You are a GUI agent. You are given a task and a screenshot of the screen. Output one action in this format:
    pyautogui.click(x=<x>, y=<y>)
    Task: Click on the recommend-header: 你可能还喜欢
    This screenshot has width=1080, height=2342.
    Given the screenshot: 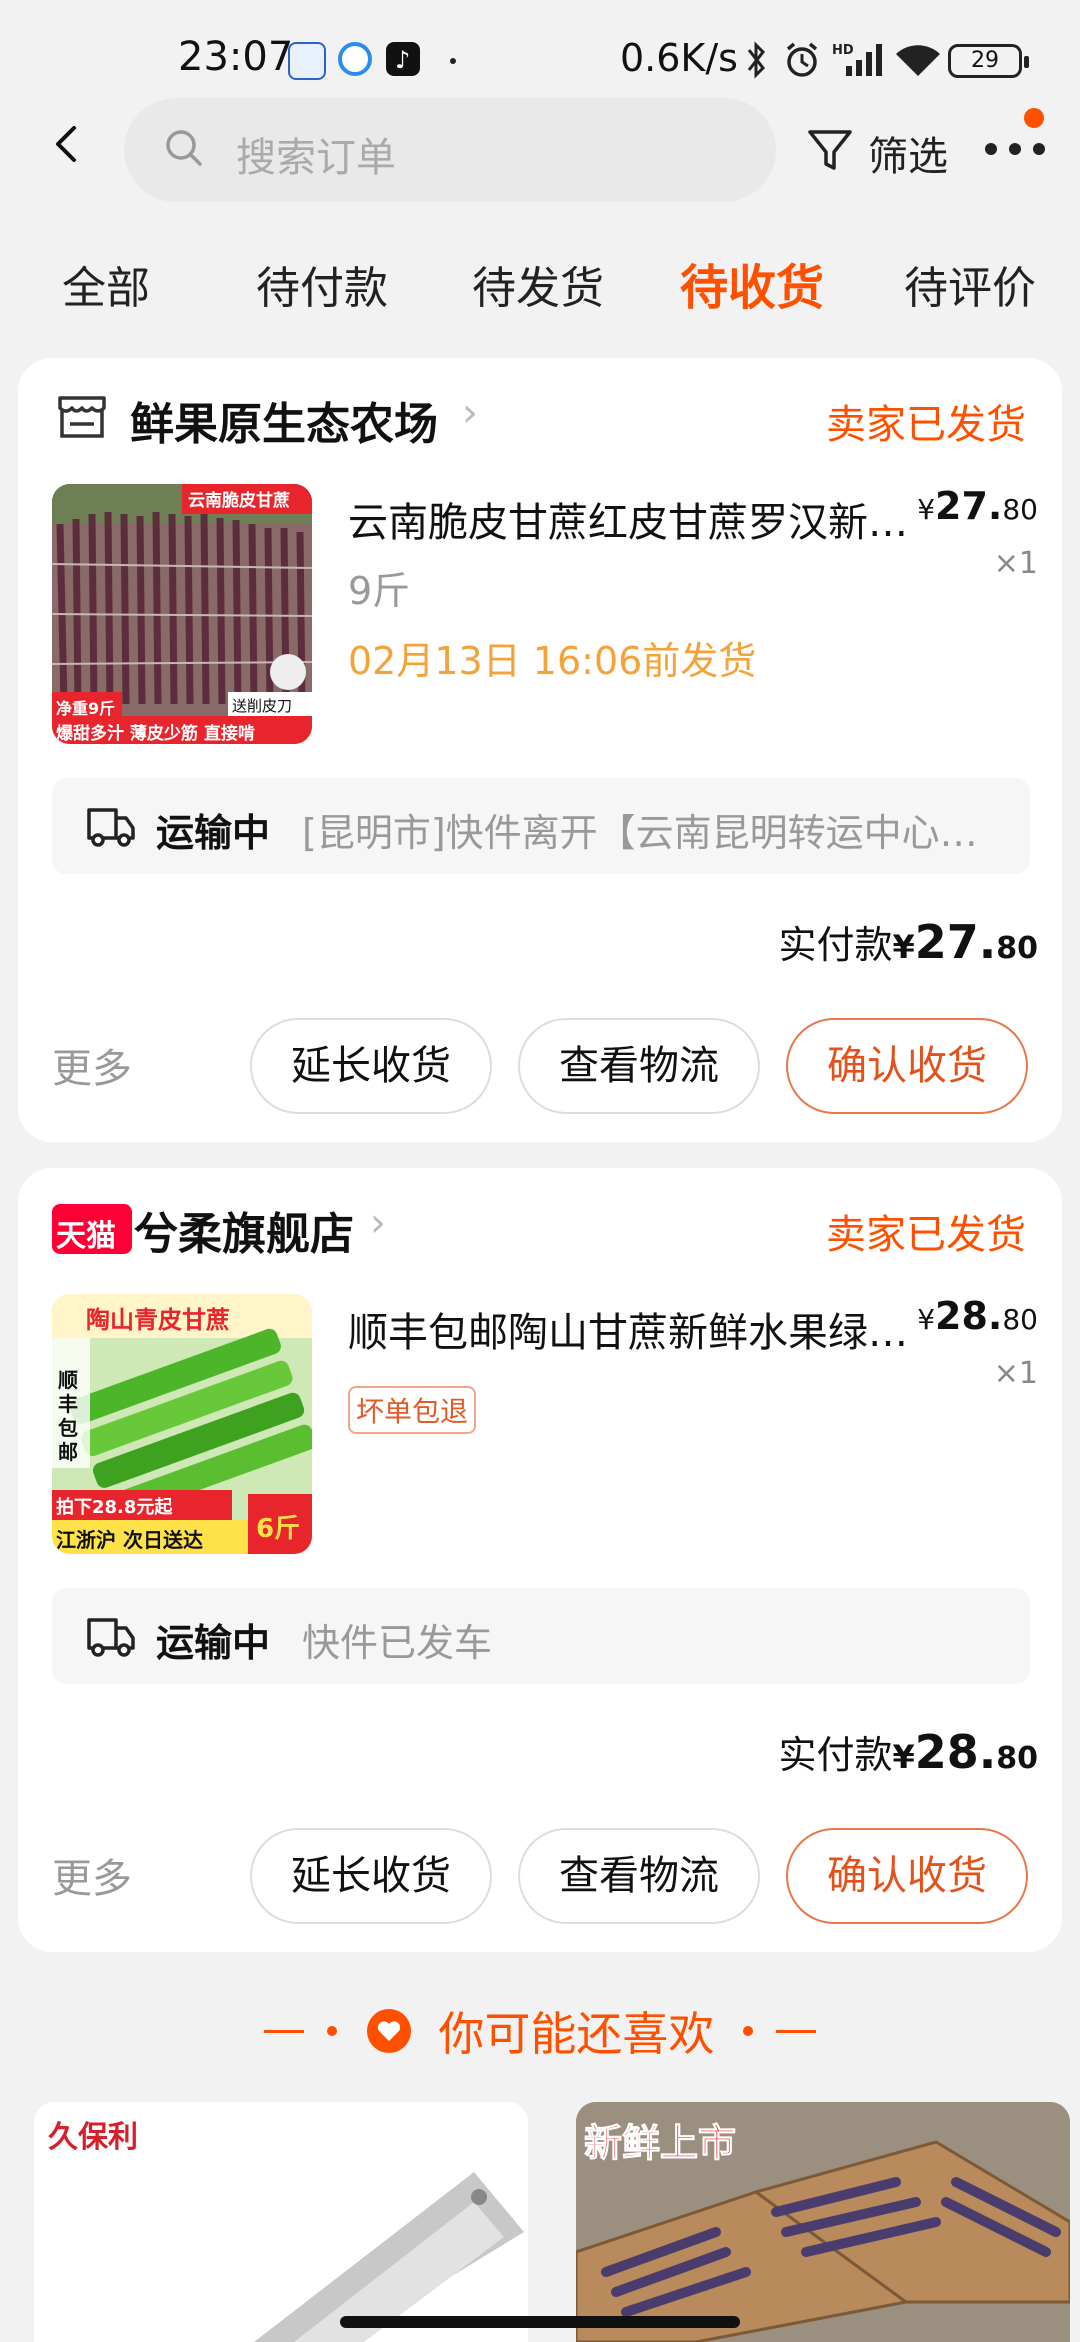 What is the action you would take?
    pyautogui.click(x=540, y=2031)
    